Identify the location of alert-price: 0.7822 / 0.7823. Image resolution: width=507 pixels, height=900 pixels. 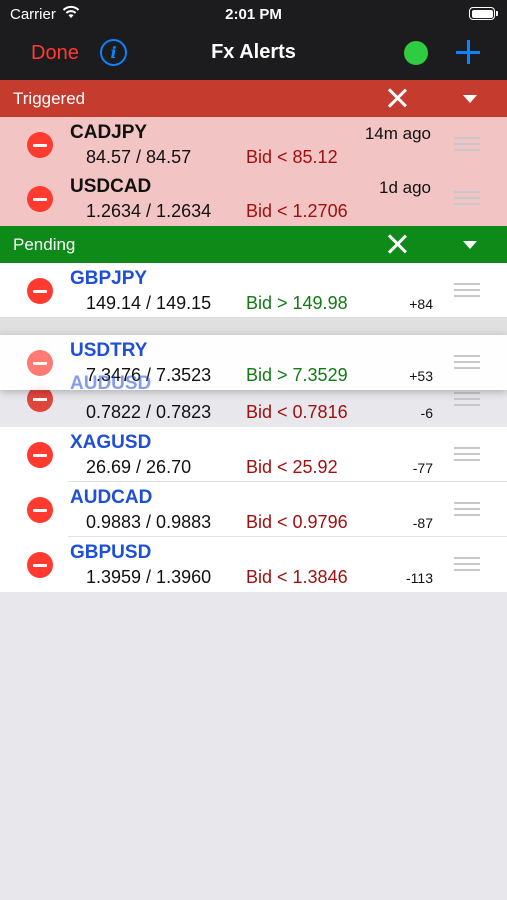
(149, 412).